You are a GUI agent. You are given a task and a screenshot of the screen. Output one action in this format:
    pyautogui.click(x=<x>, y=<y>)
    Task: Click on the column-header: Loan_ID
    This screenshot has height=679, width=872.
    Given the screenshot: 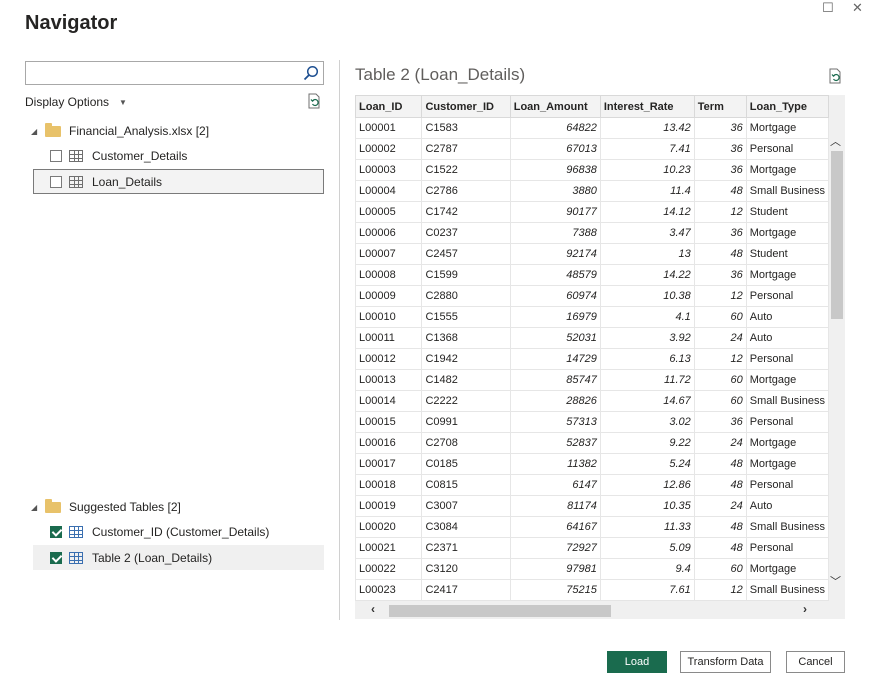 What is the action you would take?
    pyautogui.click(x=389, y=106)
    